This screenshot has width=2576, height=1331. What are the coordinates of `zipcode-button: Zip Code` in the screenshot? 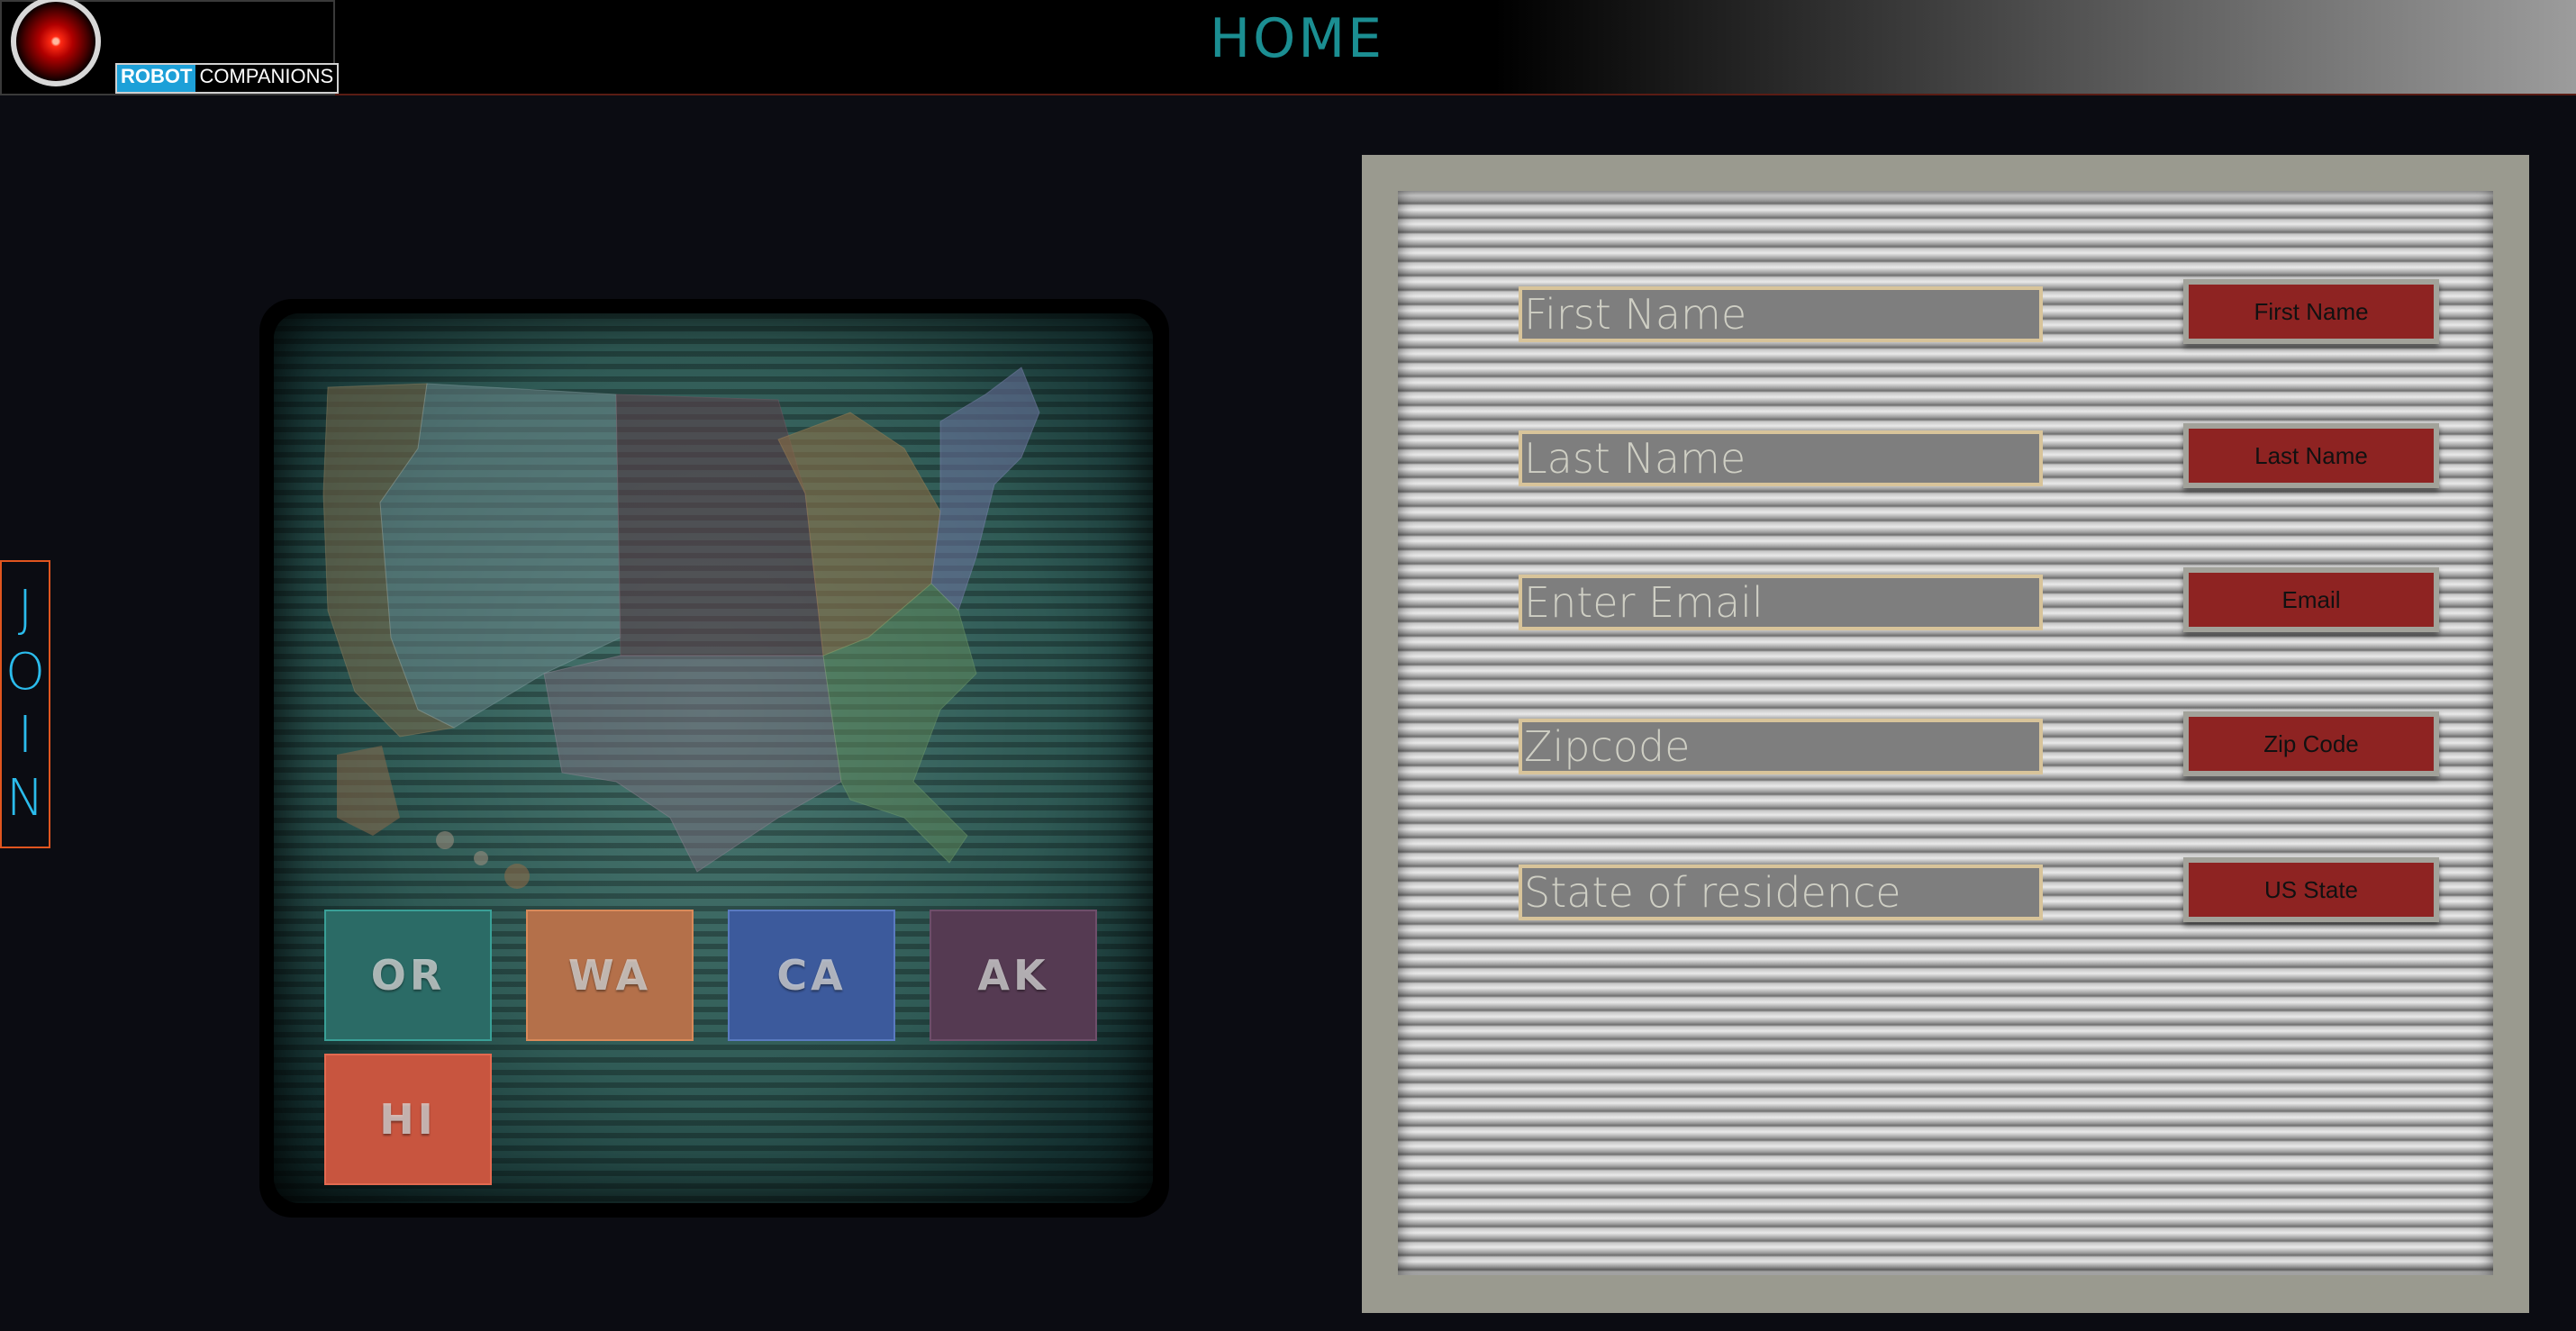 It's located at (2311, 743).